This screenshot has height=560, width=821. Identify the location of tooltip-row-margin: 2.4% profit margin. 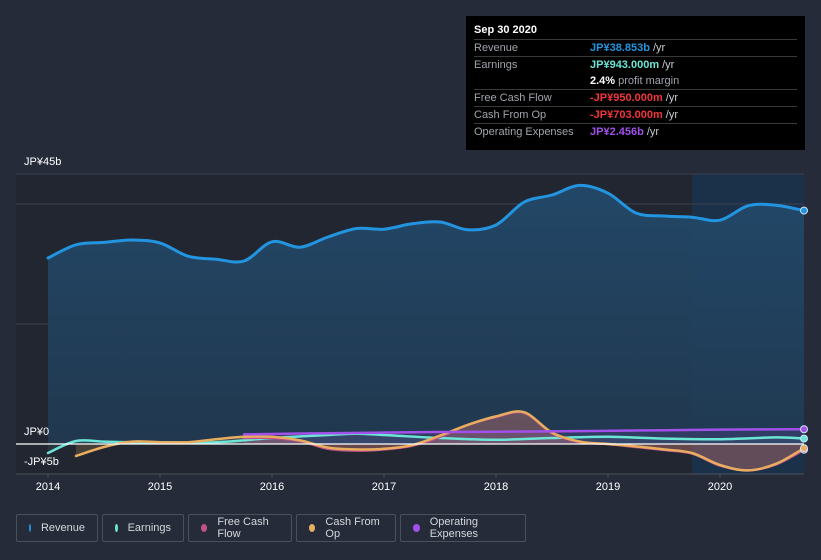
(635, 81).